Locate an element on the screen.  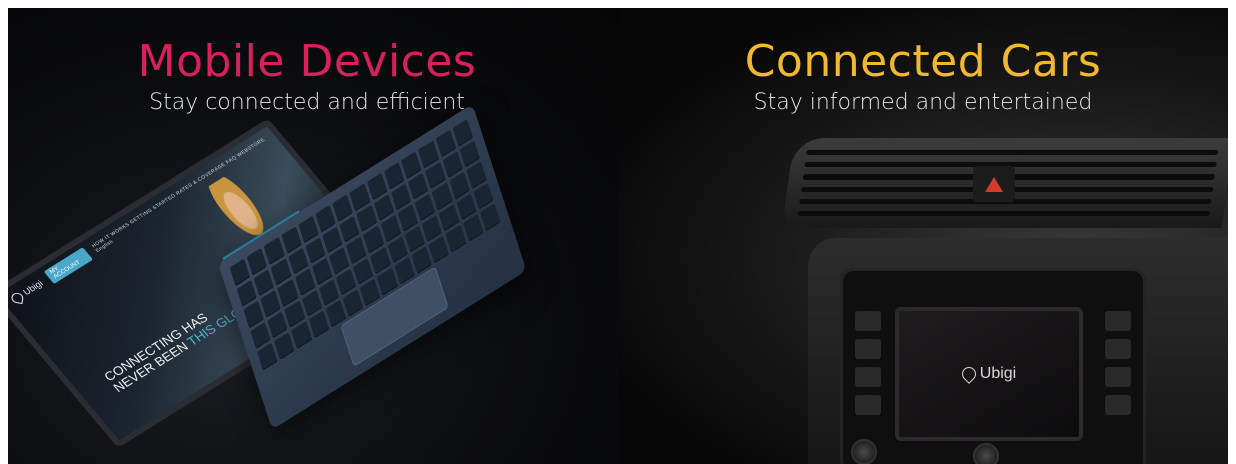
hazard-button is located at coordinates (994, 184).